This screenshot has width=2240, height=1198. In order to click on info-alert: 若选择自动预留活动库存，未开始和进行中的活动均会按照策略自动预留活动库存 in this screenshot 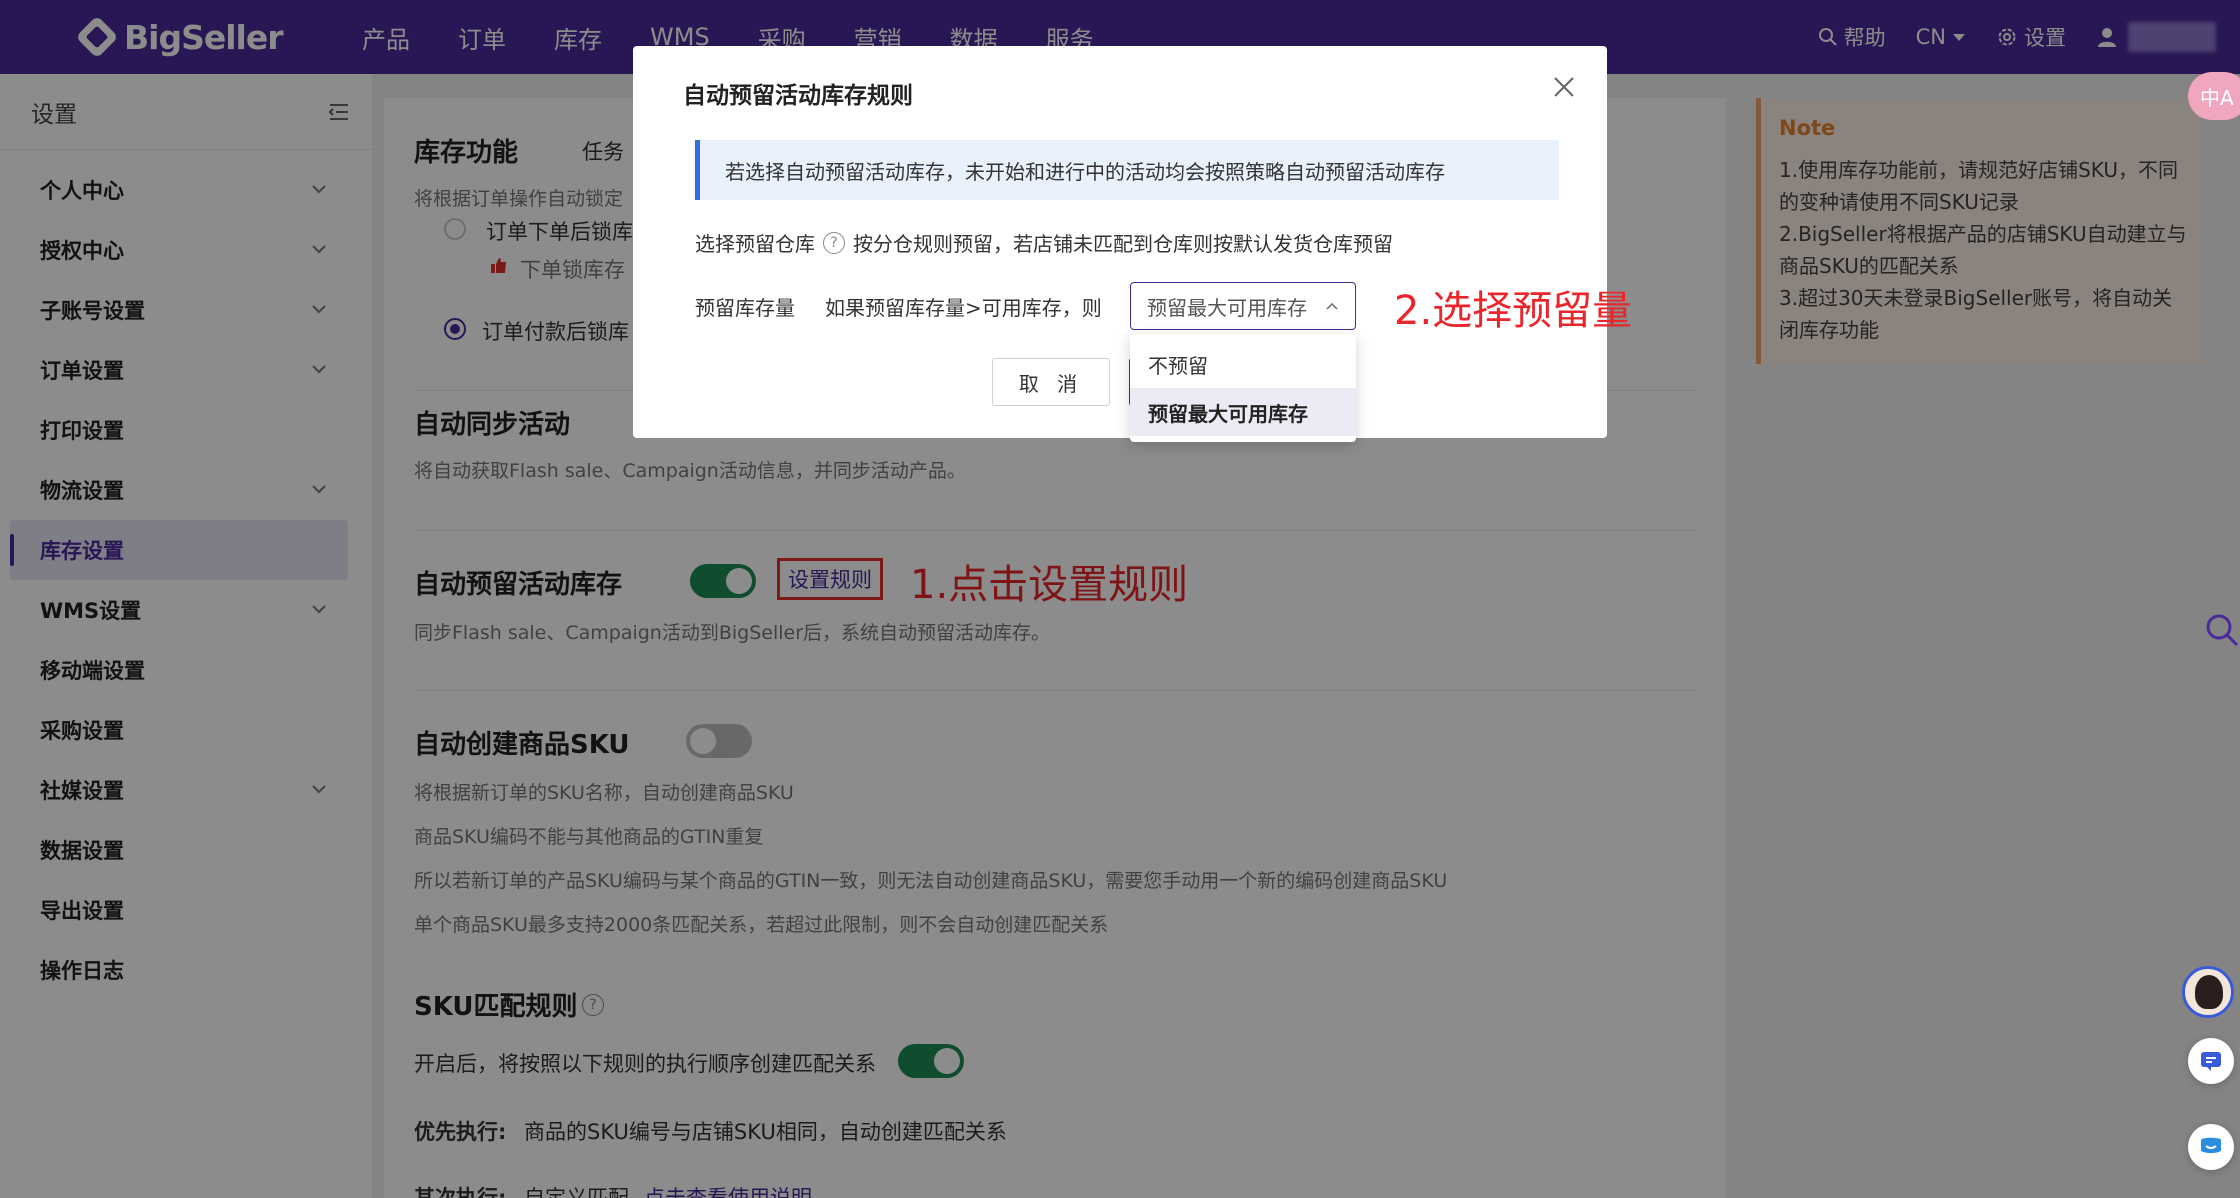, I will do `click(1127, 170)`.